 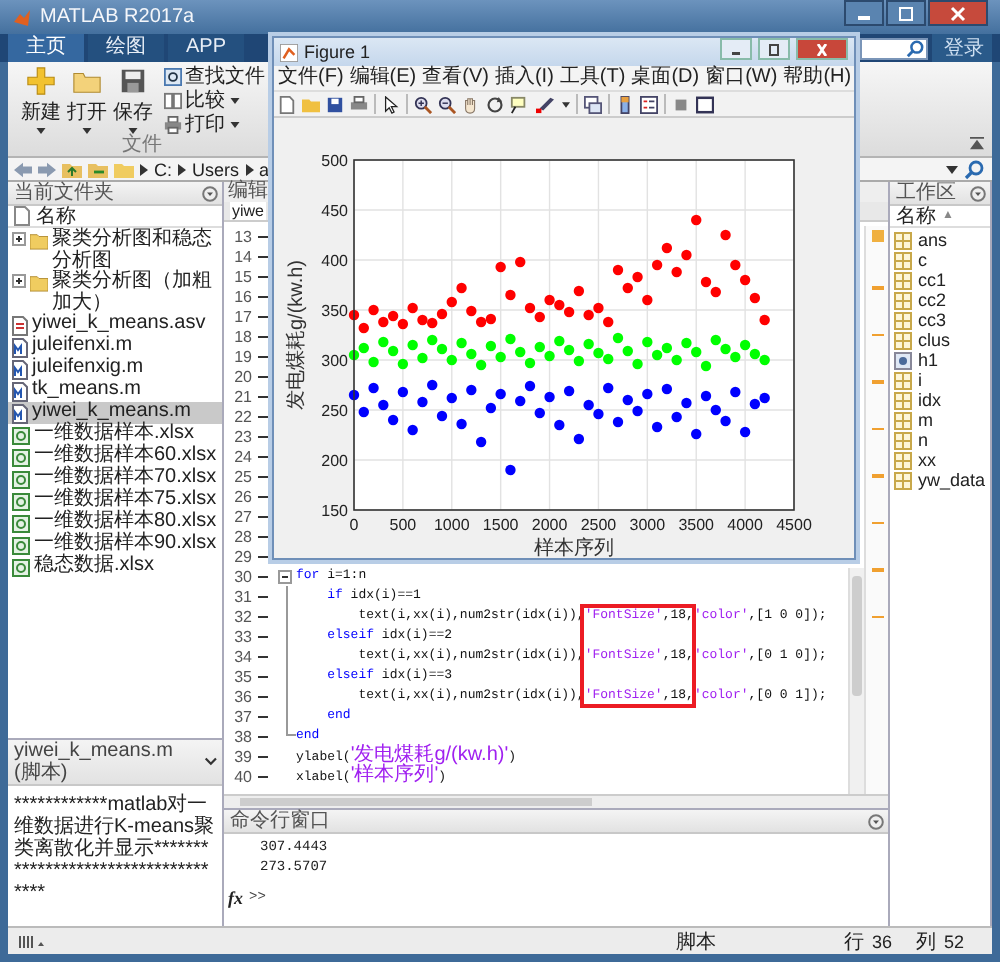 What do you see at coordinates (133, 101) in the screenshot?
I see `ribbon-button: 保存` at bounding box center [133, 101].